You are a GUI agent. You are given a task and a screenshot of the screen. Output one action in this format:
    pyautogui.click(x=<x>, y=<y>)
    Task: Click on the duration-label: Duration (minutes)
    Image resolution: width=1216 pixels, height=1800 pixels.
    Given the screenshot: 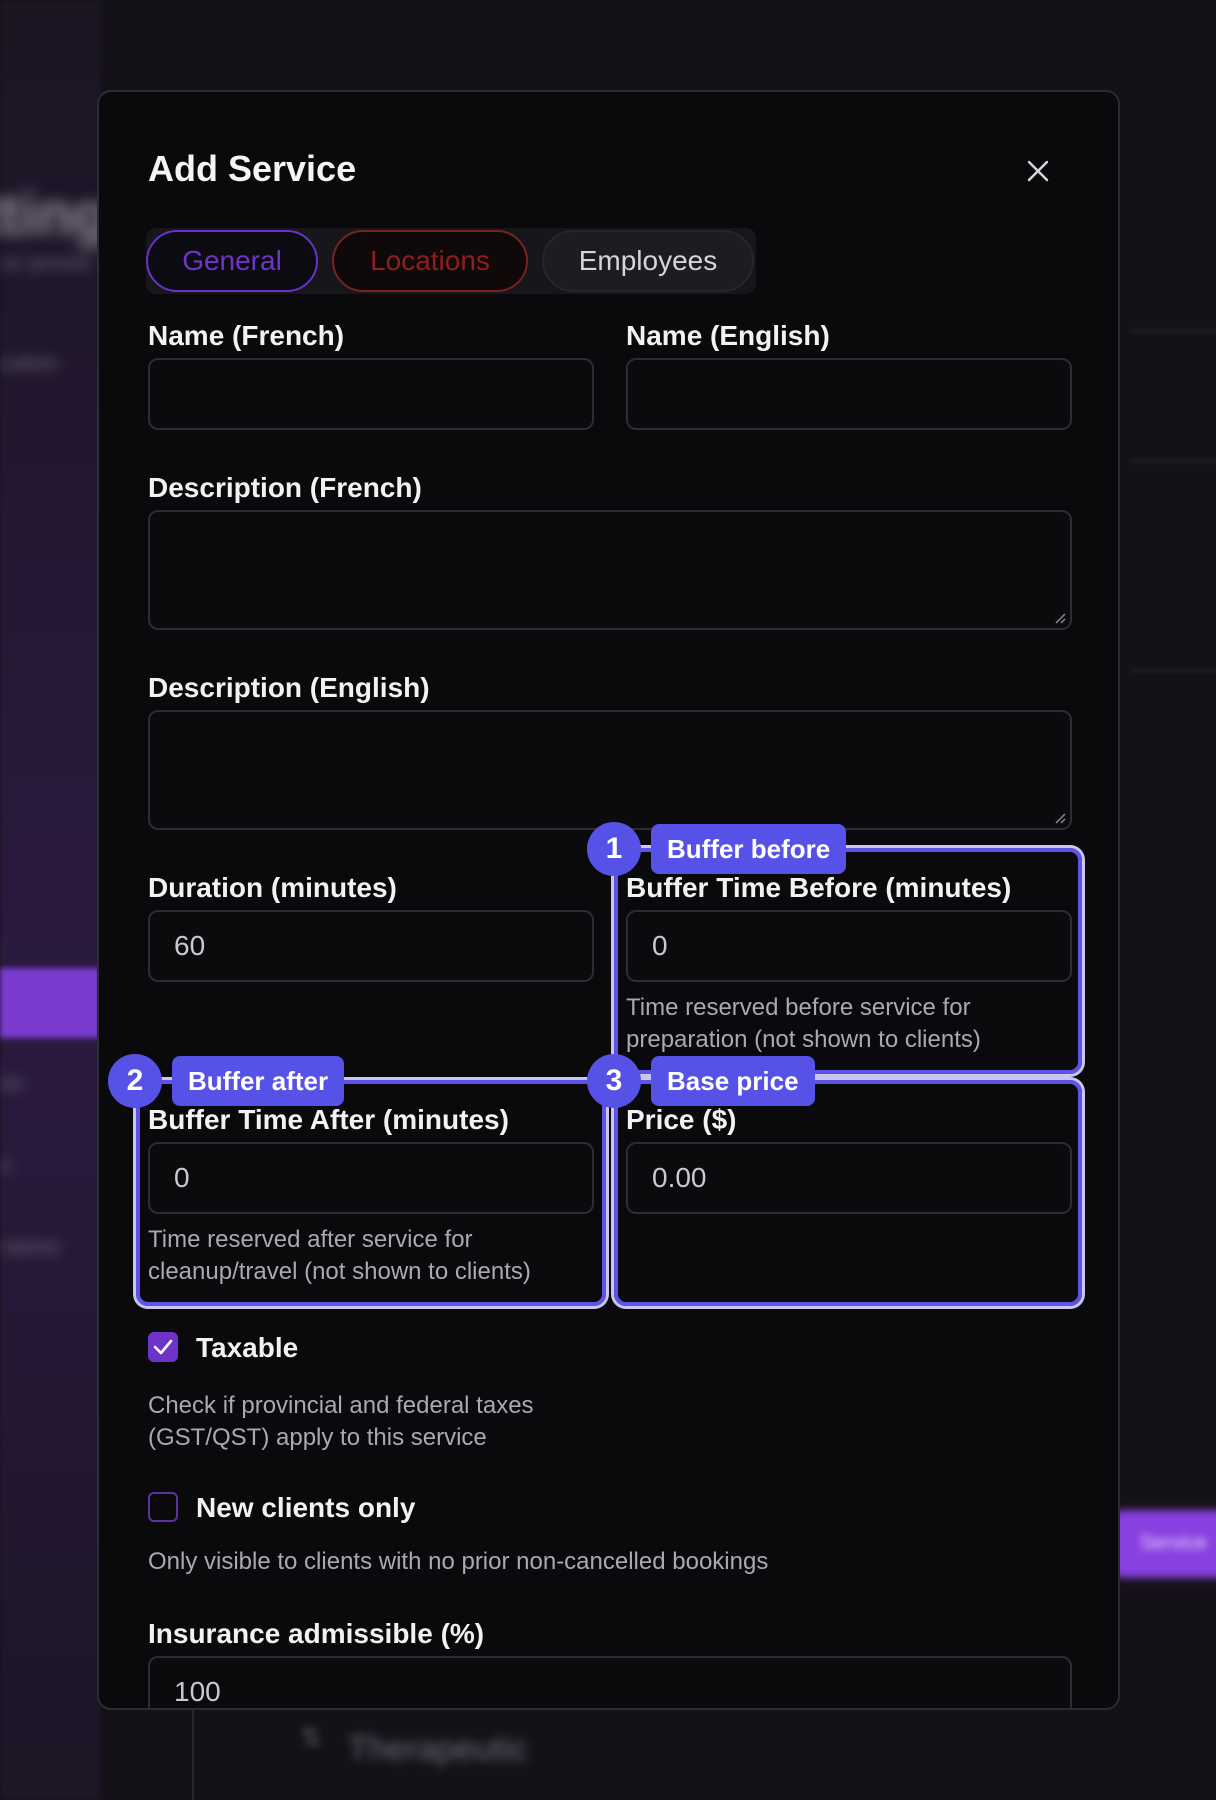 What is the action you would take?
    pyautogui.click(x=272, y=887)
    